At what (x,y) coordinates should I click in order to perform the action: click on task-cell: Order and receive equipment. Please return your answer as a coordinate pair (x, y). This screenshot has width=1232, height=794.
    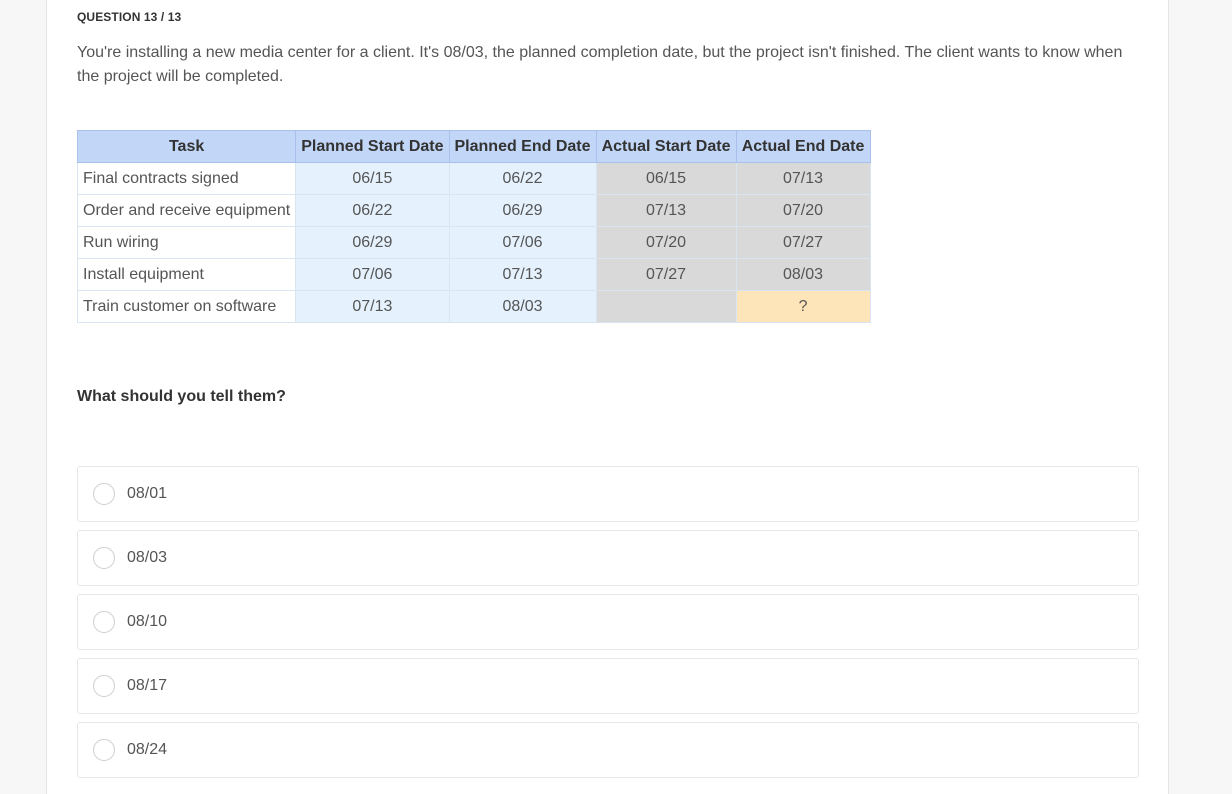
    Looking at the image, I should click on (186, 210).